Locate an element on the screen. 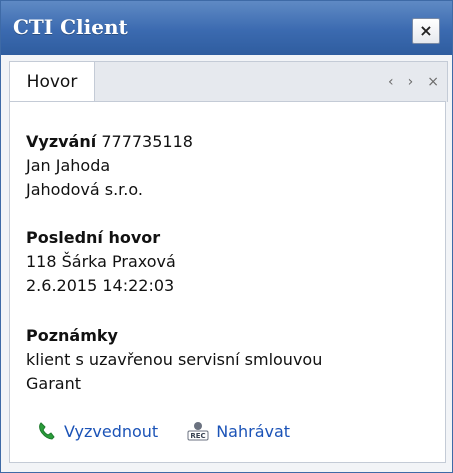 This screenshot has height=473, width=453. title-bar: CTI Client × is located at coordinates (226, 28).